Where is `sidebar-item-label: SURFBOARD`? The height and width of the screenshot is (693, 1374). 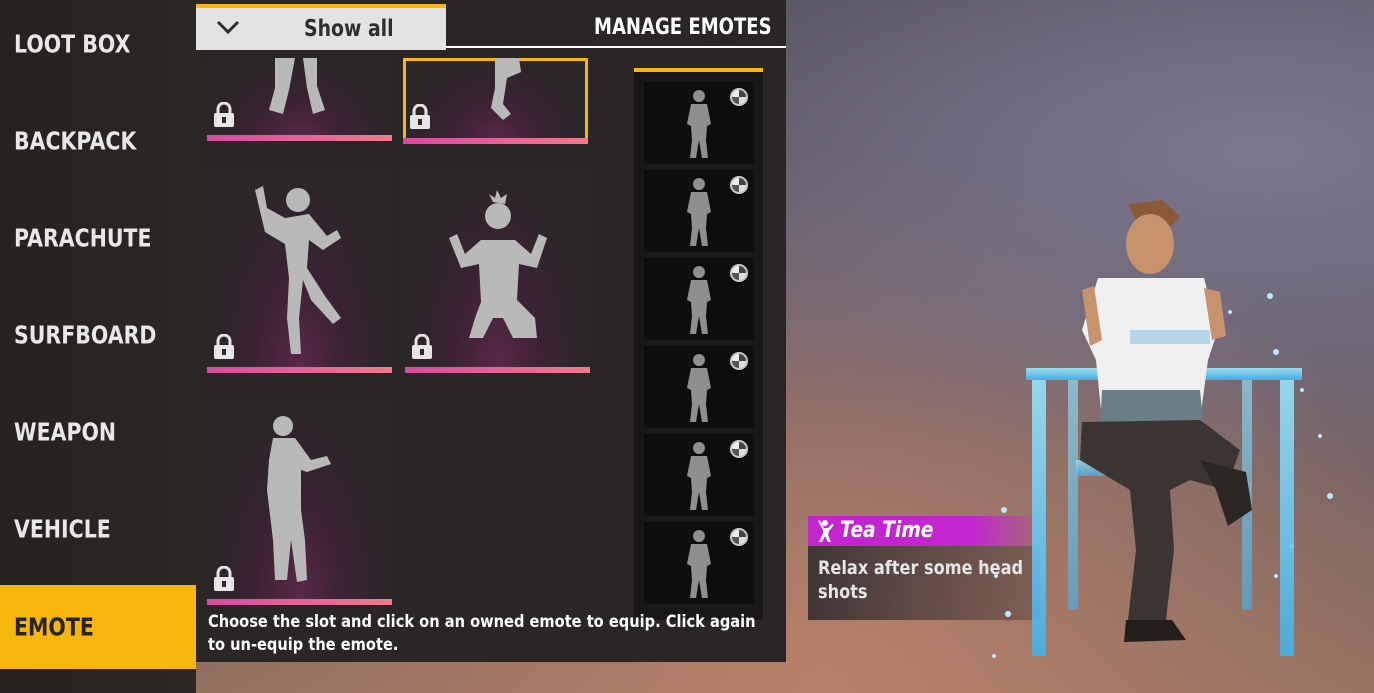
sidebar-item-label: SURFBOARD is located at coordinates (85, 335).